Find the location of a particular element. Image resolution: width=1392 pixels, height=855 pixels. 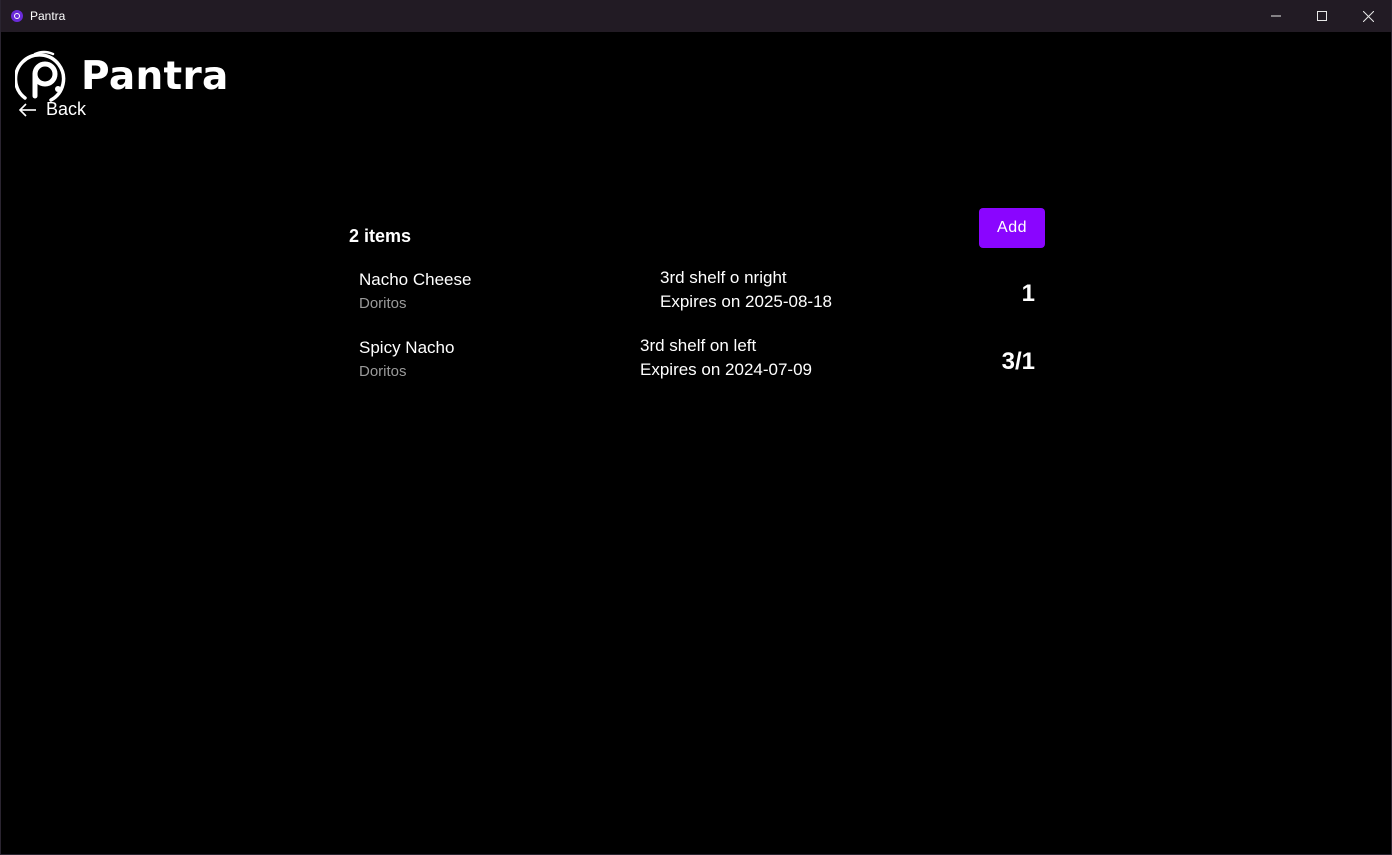

app-icon is located at coordinates (17, 16).